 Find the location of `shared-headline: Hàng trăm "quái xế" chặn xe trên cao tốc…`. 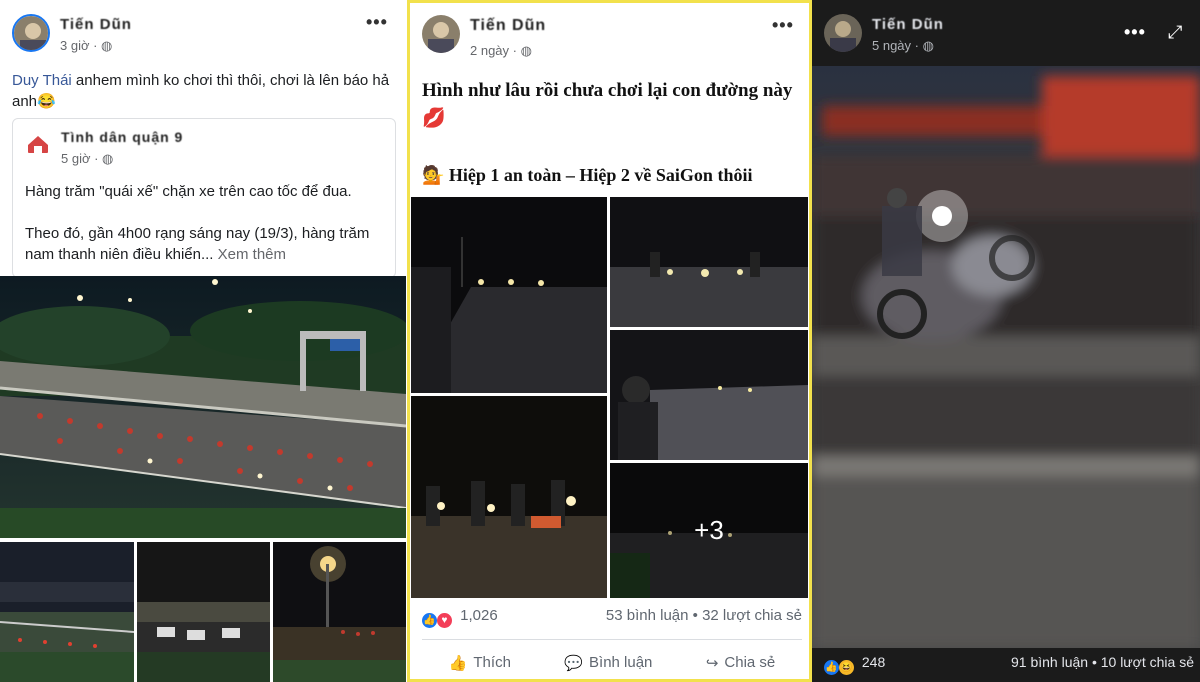

shared-headline: Hàng trăm "quái xế" chặn xe trên cao tốc… is located at coordinates (188, 191).